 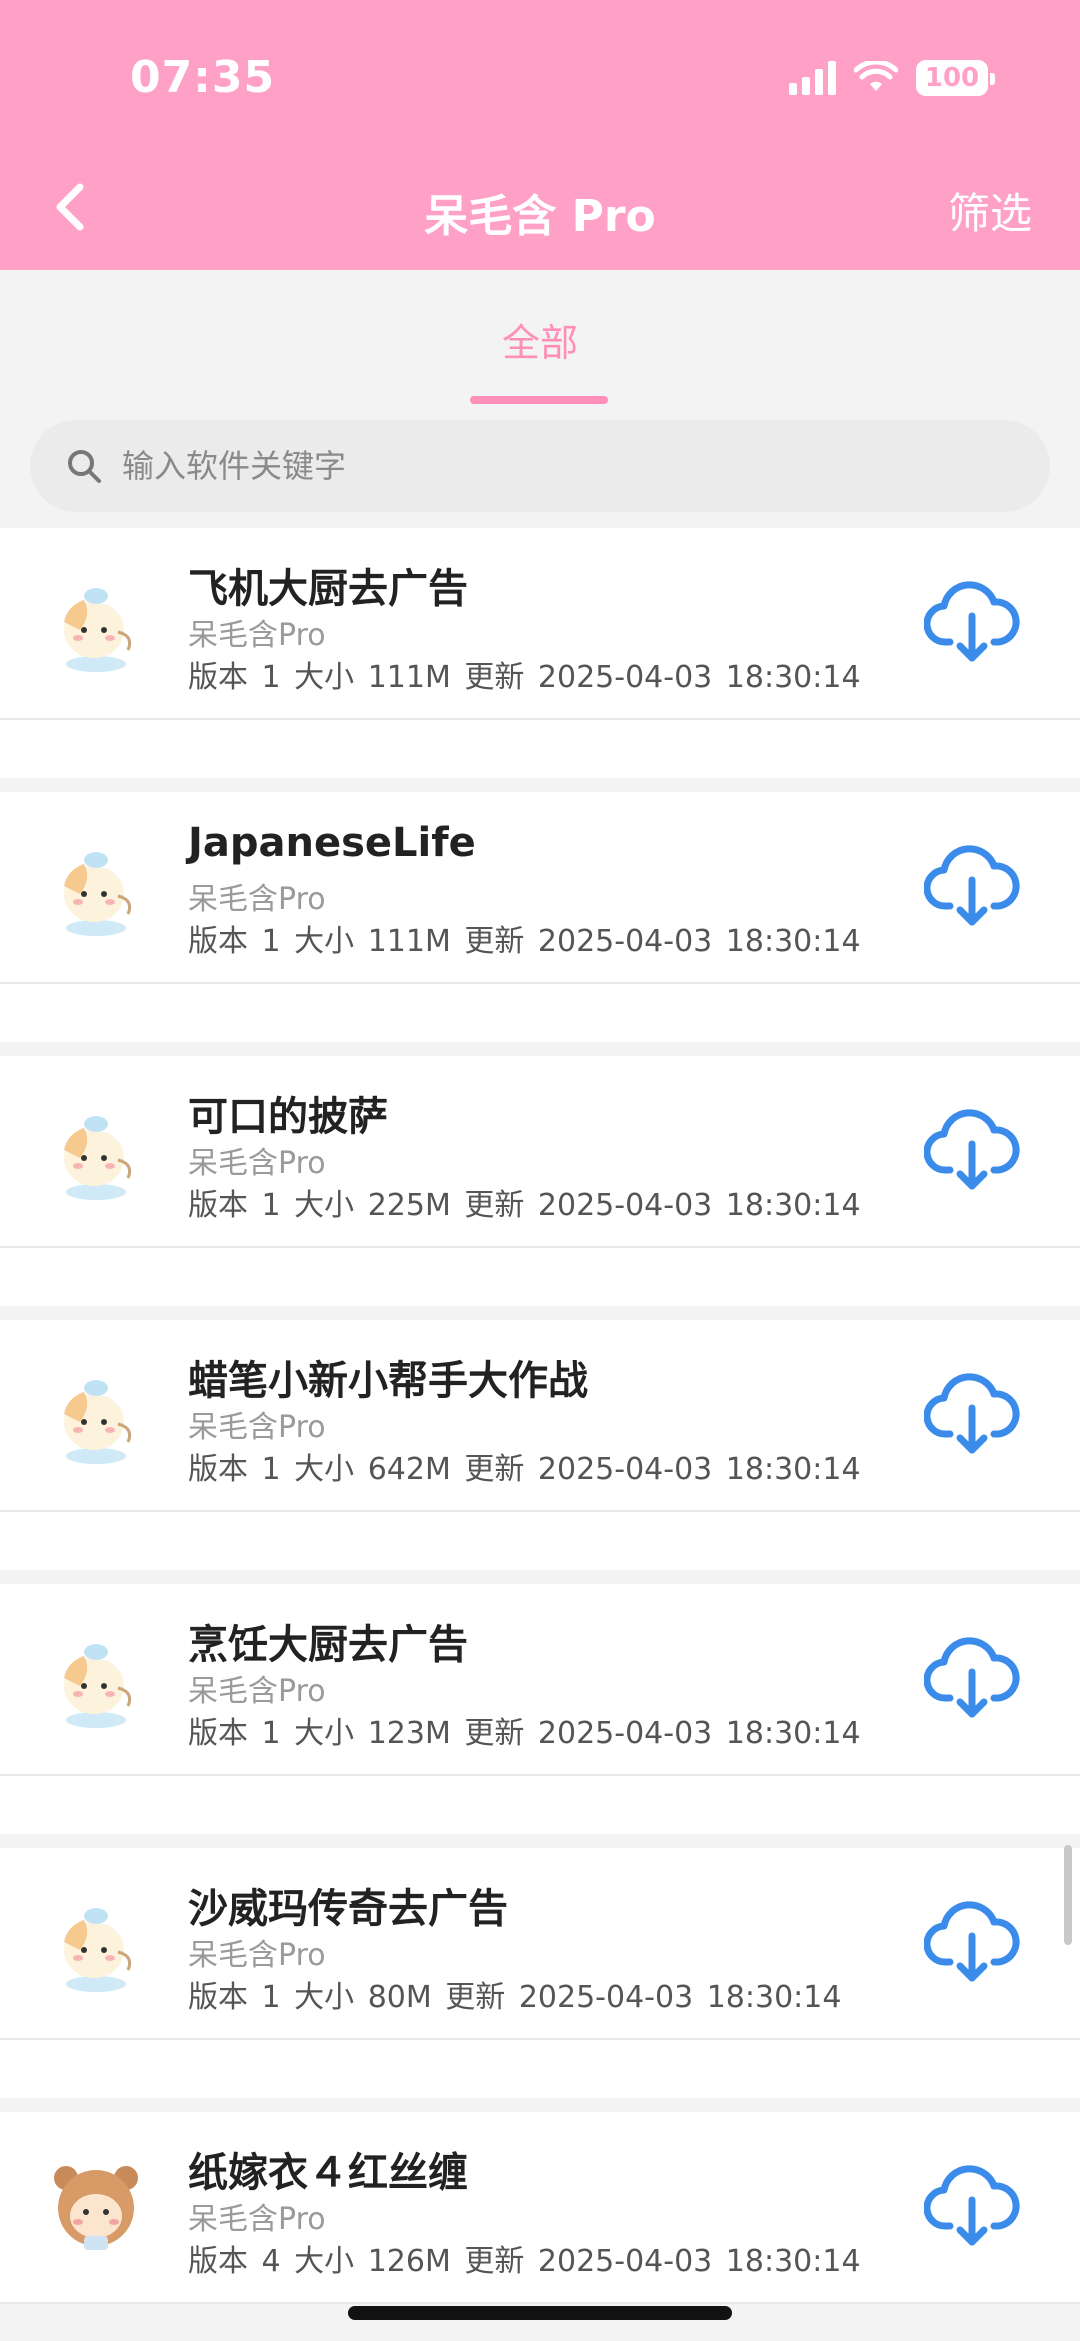 What do you see at coordinates (524, 2261) in the screenshot?
I see `app-meta: 版本 4 大小 126M 更新 2025-04-03 18:30:14` at bounding box center [524, 2261].